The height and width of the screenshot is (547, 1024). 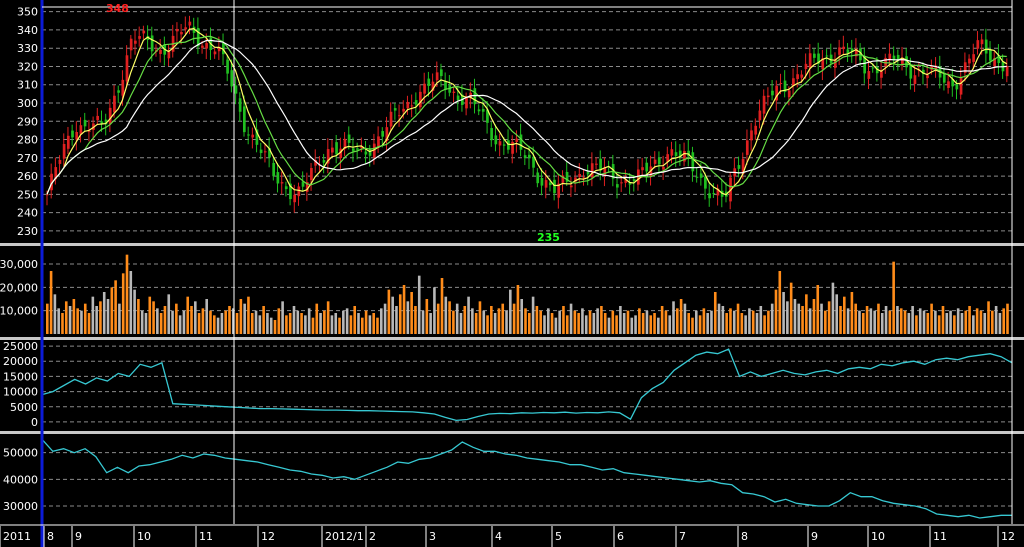 What do you see at coordinates (268, 536) in the screenshot?
I see `x-tick-label: 12` at bounding box center [268, 536].